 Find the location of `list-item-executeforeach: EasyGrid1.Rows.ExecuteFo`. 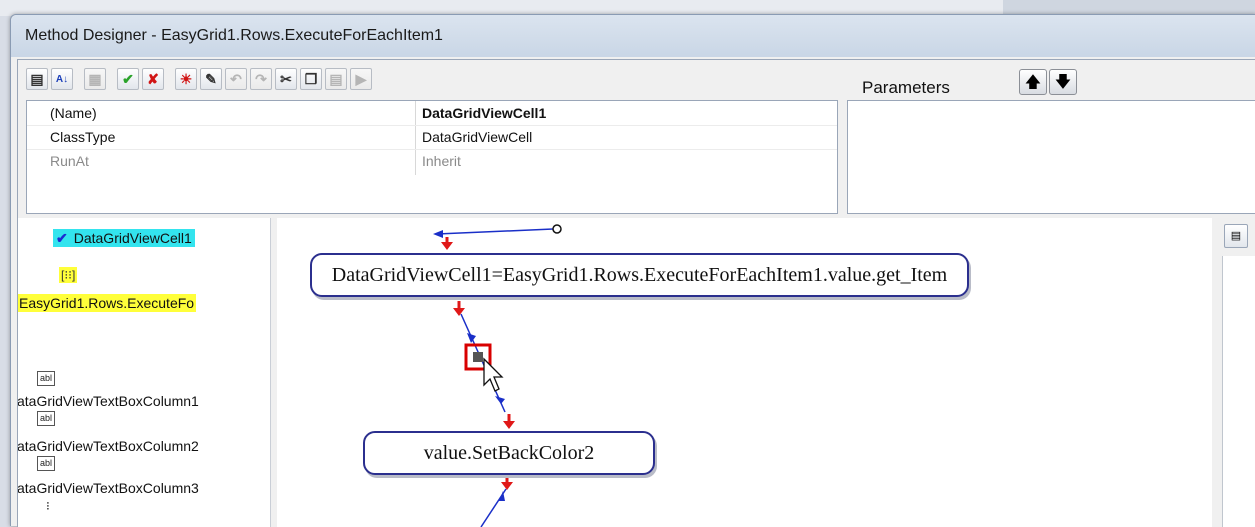

list-item-executeforeach: EasyGrid1.Rows.ExecuteFo is located at coordinates (107, 303).